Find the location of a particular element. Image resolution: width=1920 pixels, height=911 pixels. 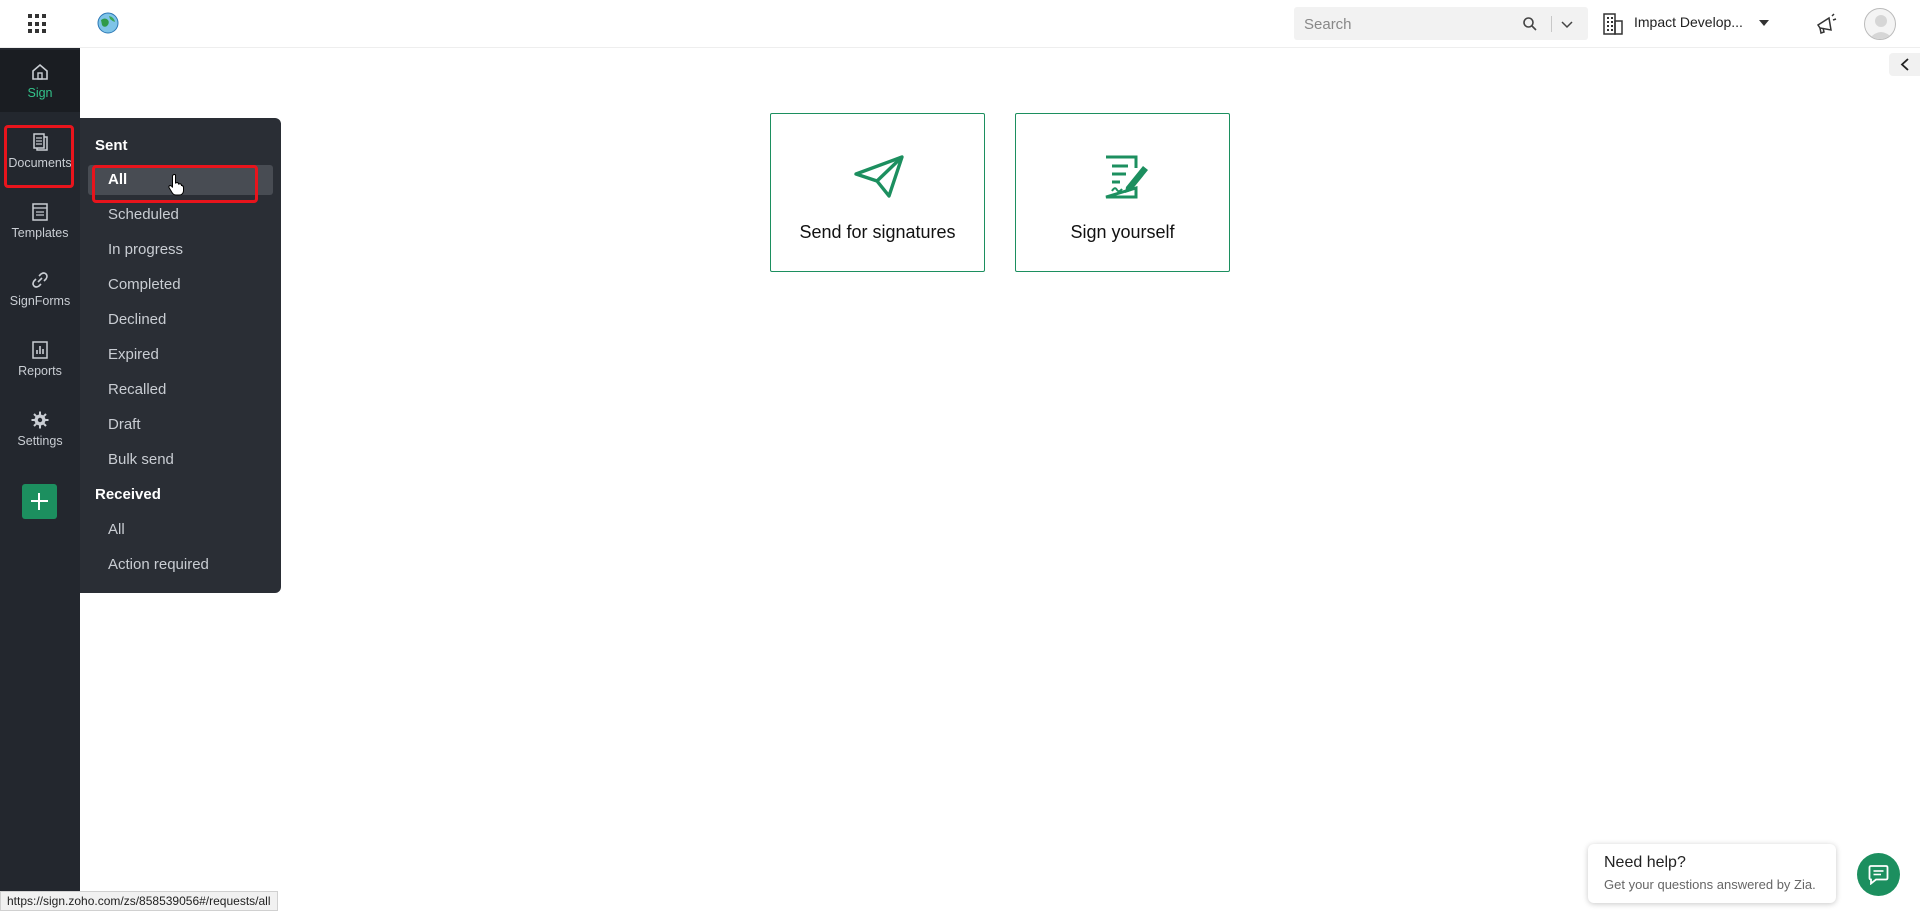

paper-plane-icon is located at coordinates (879, 176).